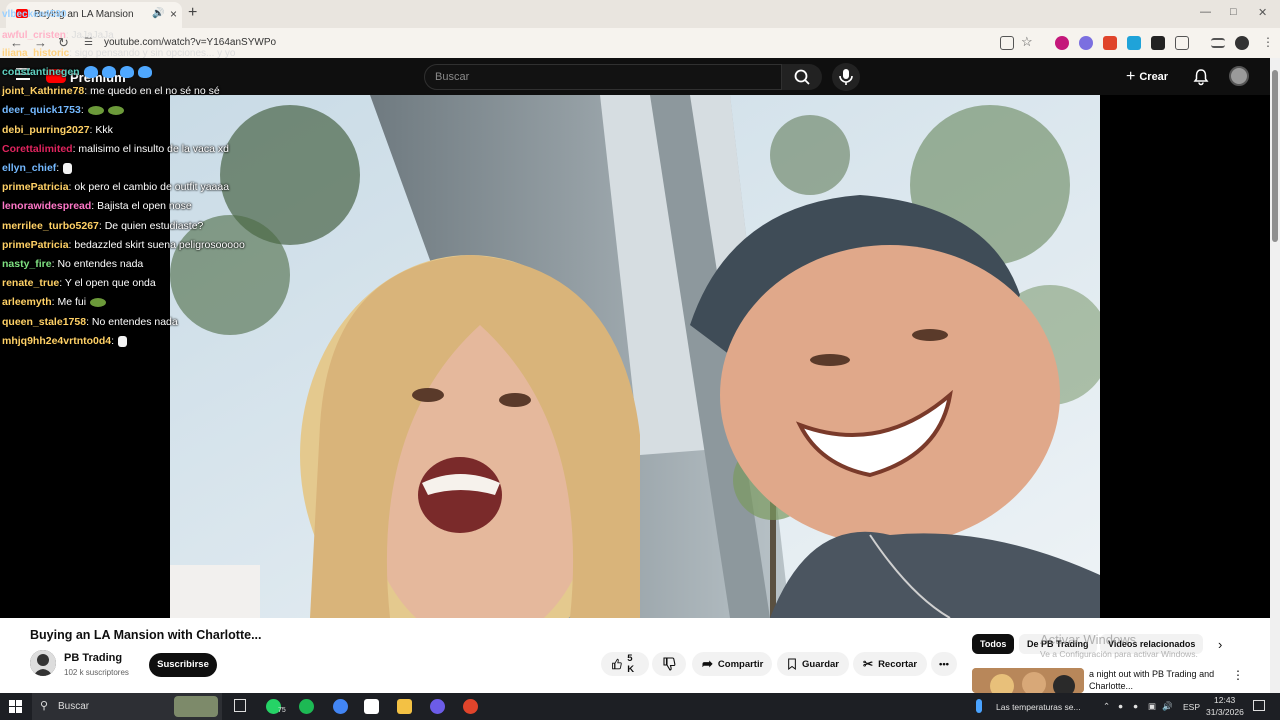  Describe the element at coordinates (306, 706) in the screenshot. I see `spotify-icon` at that location.